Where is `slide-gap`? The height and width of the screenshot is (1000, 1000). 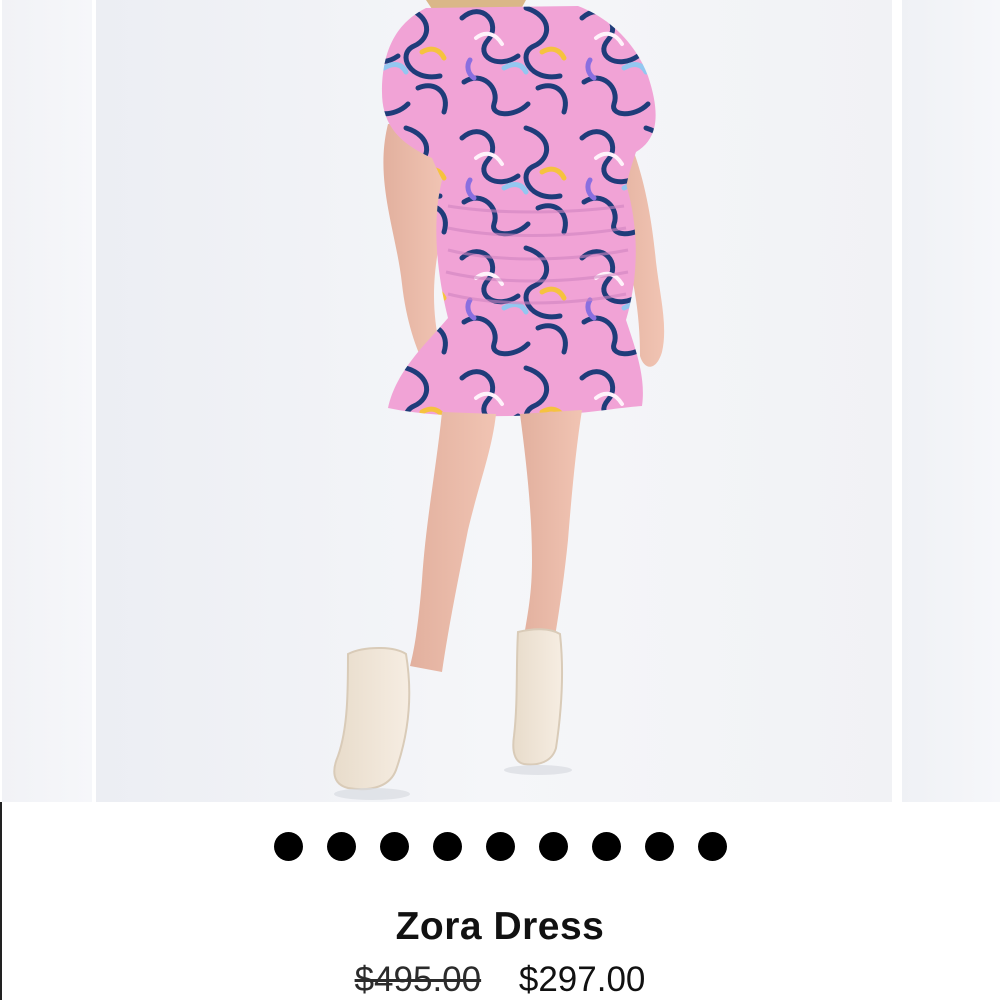
slide-gap is located at coordinates (897, 401).